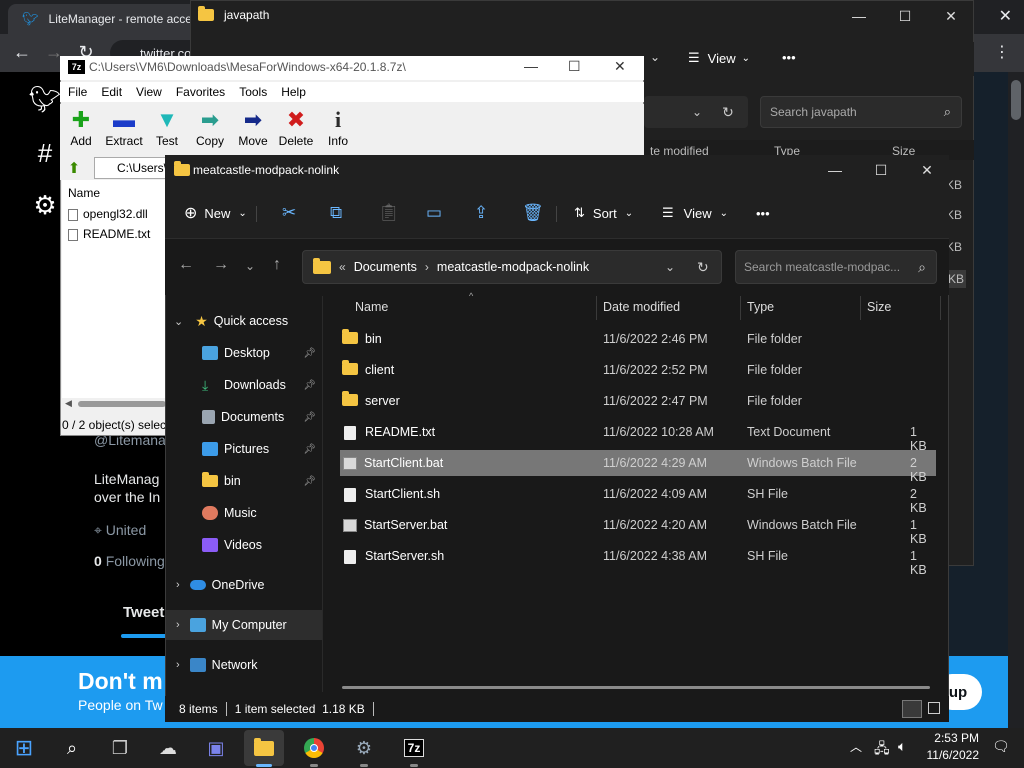 The image size is (1024, 768). What do you see at coordinates (167, 127) in the screenshot?
I see `test-button: ▼ Test` at bounding box center [167, 127].